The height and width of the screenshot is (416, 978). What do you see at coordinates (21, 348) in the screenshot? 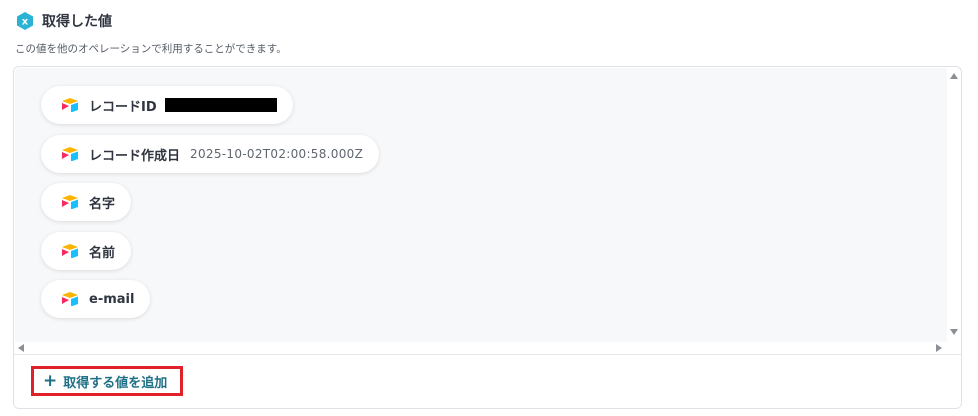
I see `scroll-left-icon` at bounding box center [21, 348].